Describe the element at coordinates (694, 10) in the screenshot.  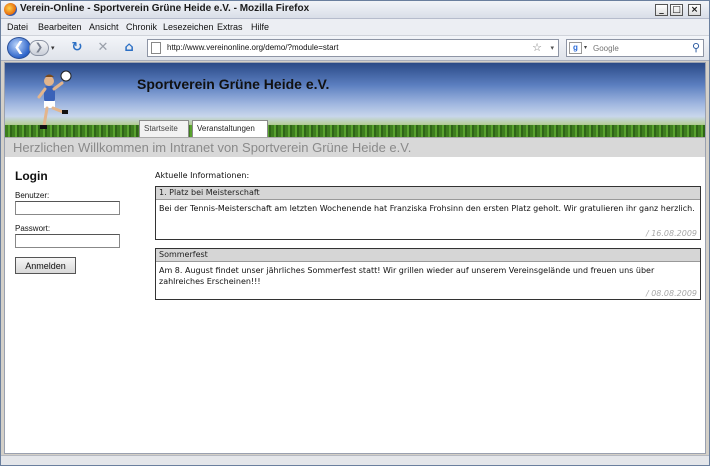
I see `close-button: ×` at that location.